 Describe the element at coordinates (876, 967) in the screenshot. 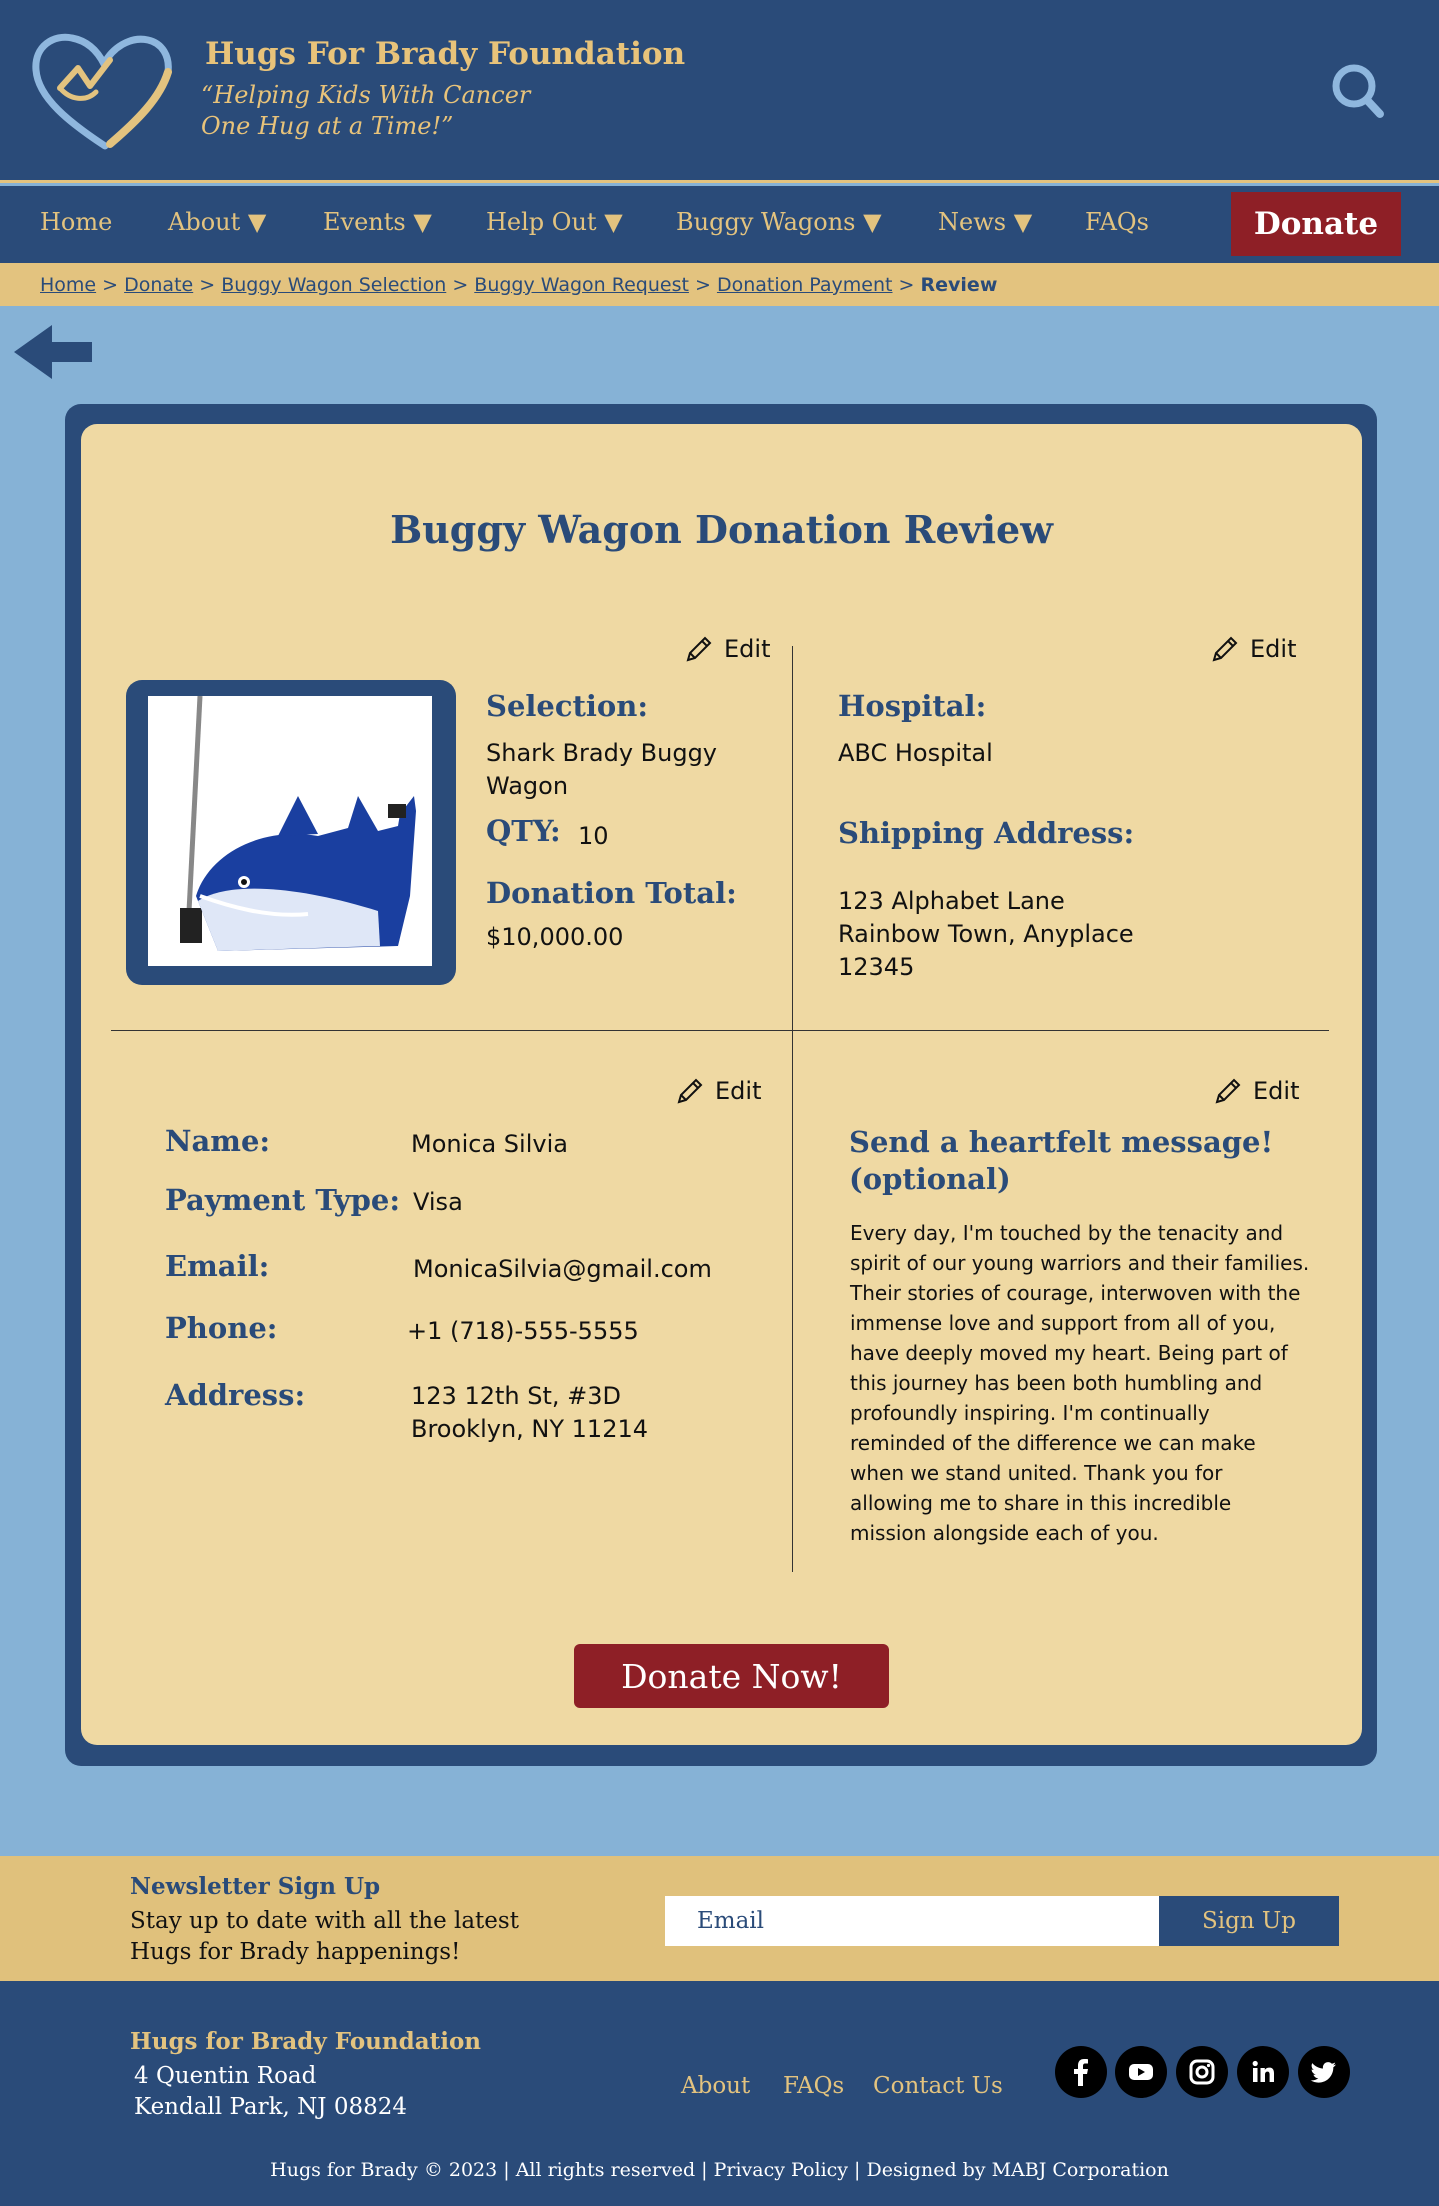

I see `shipping-line-3: 12345` at that location.